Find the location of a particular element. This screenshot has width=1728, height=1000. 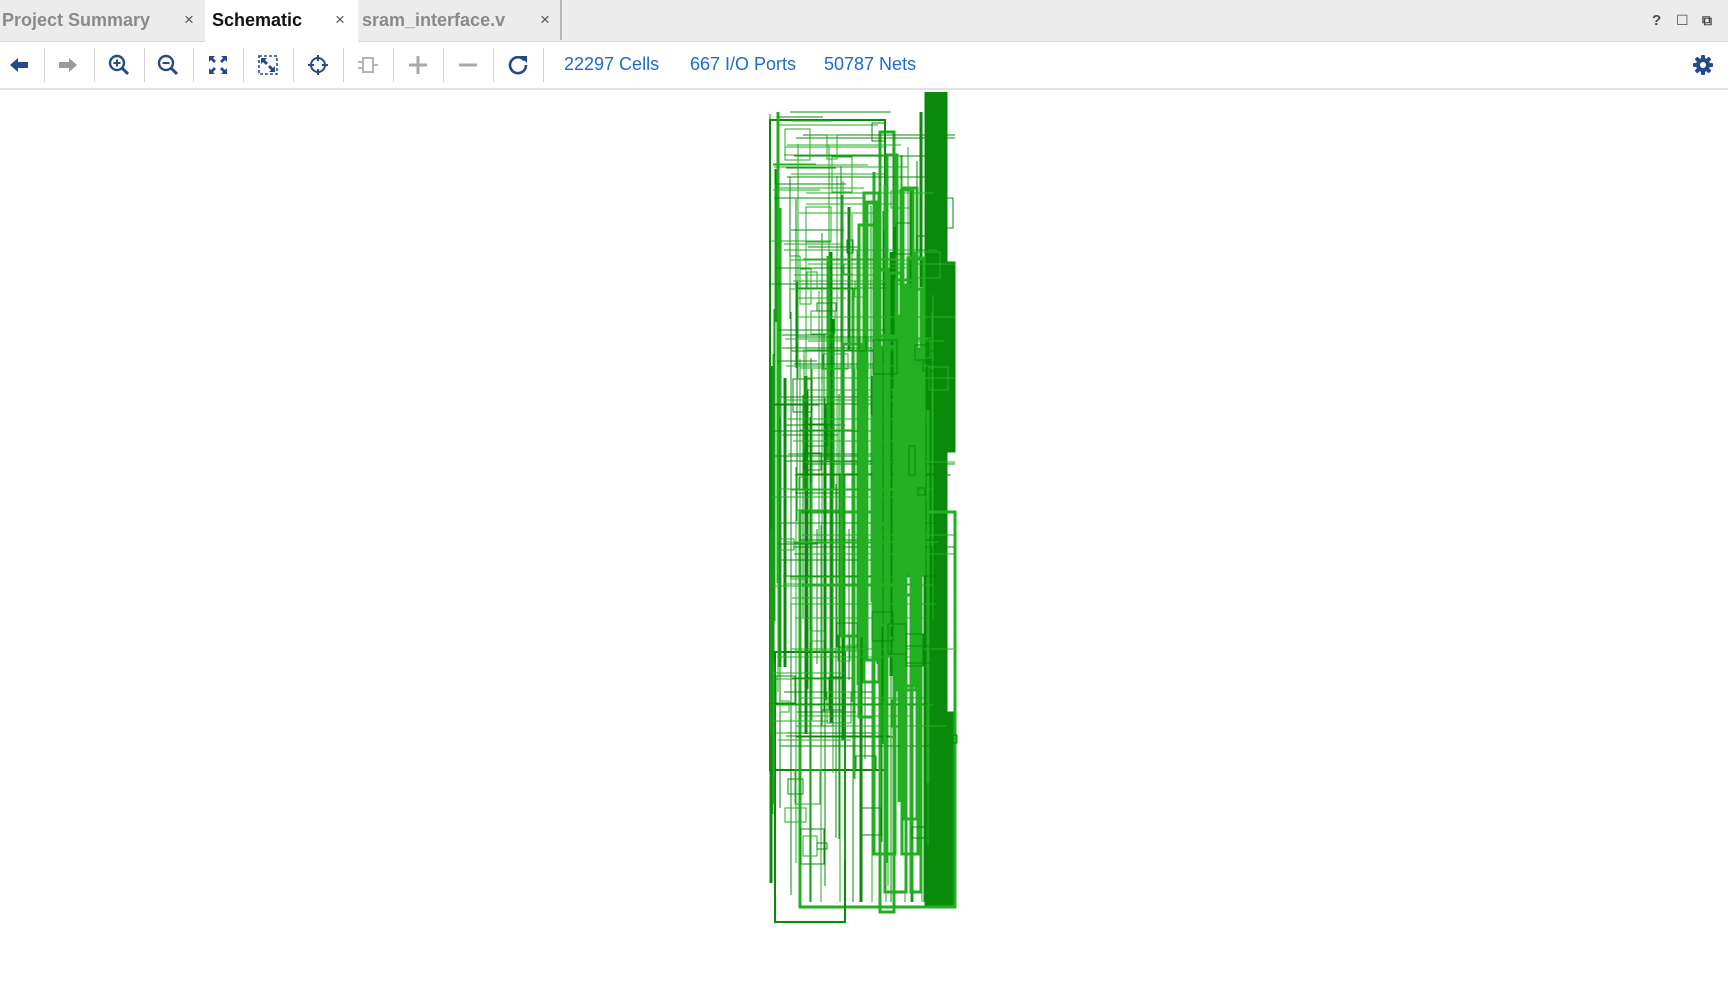

minus-icon is located at coordinates (468, 65).